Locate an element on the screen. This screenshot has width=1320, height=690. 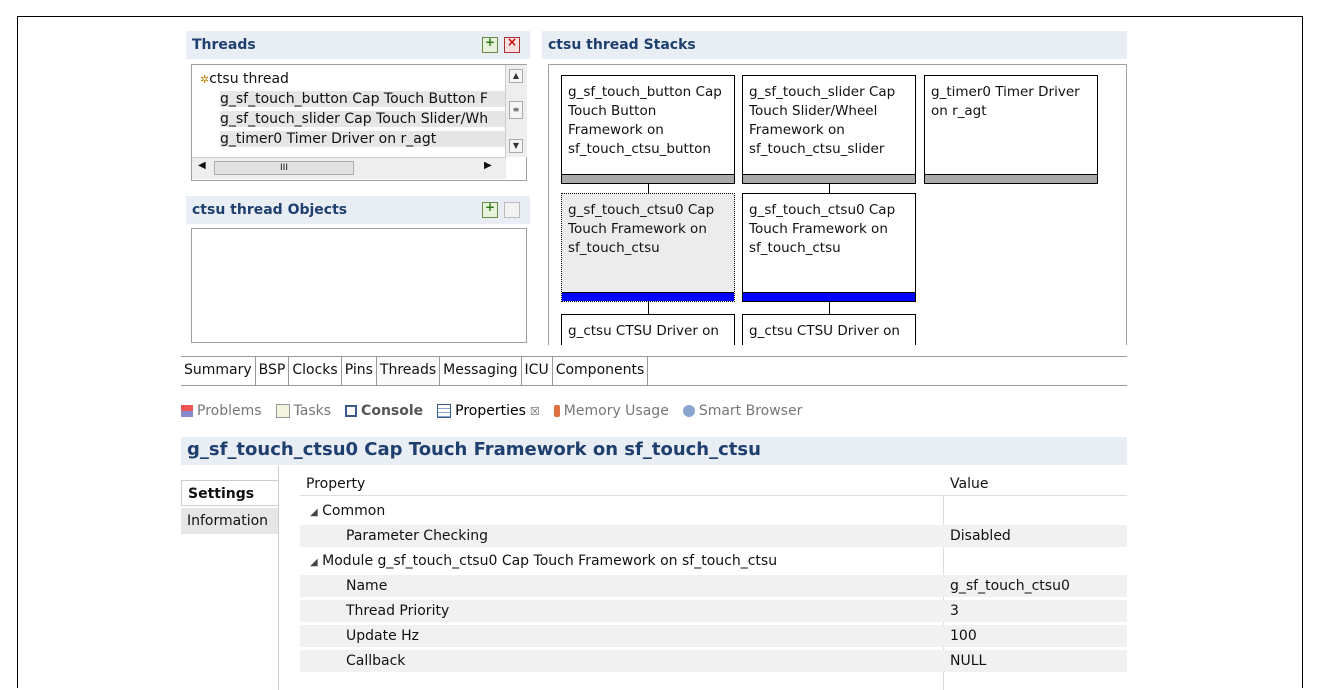
problems-icon is located at coordinates (187, 411).